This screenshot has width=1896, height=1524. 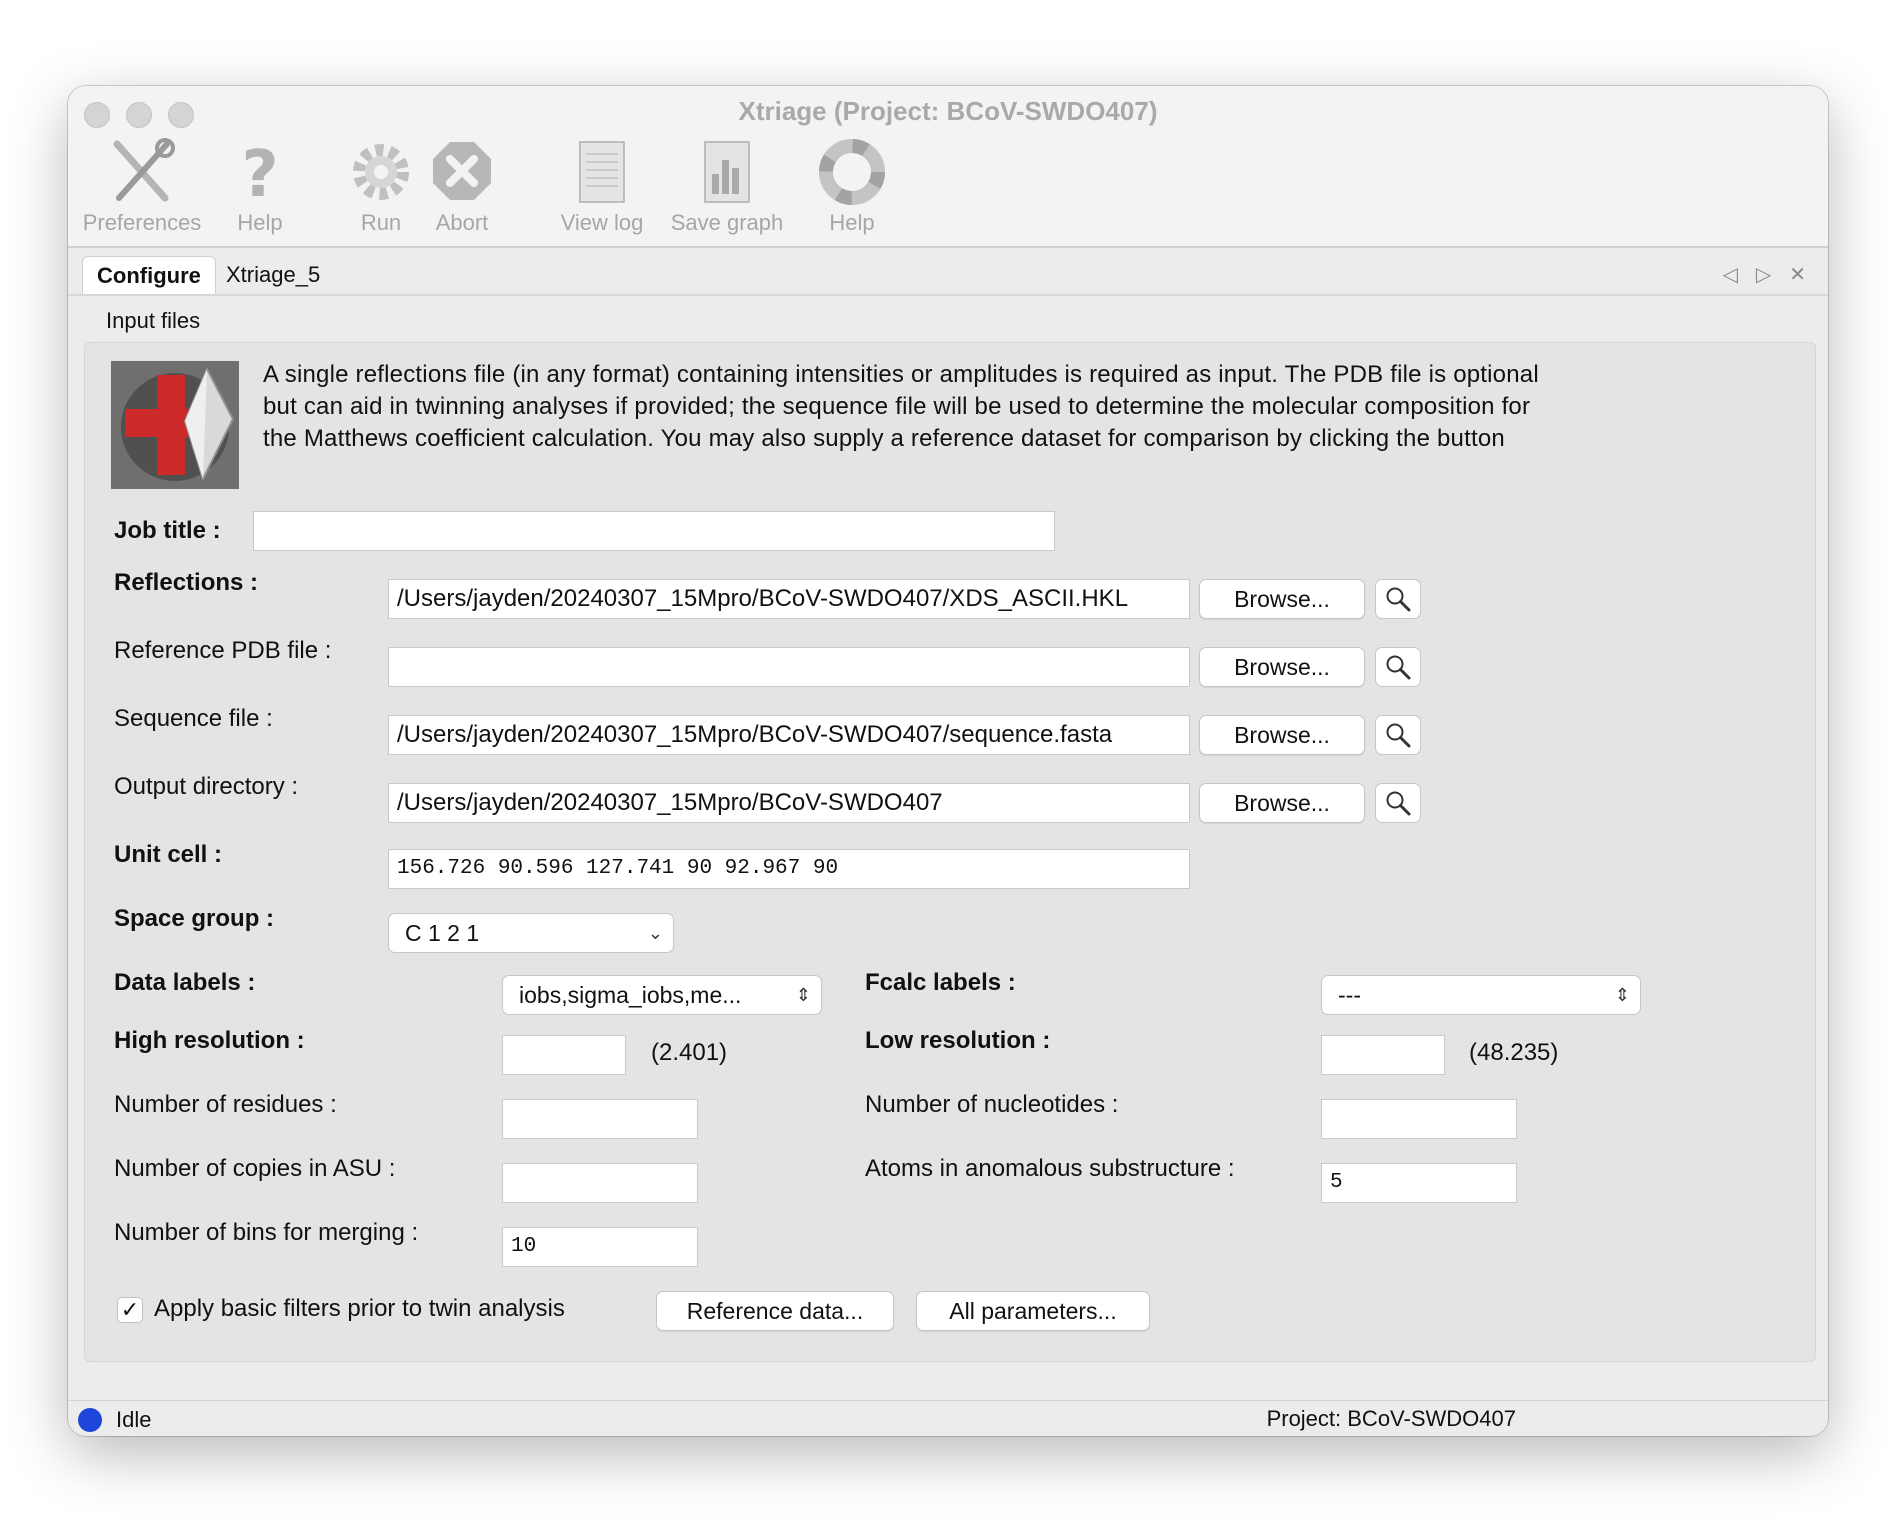 What do you see at coordinates (90, 1420) in the screenshot?
I see `status-indicator-icon` at bounding box center [90, 1420].